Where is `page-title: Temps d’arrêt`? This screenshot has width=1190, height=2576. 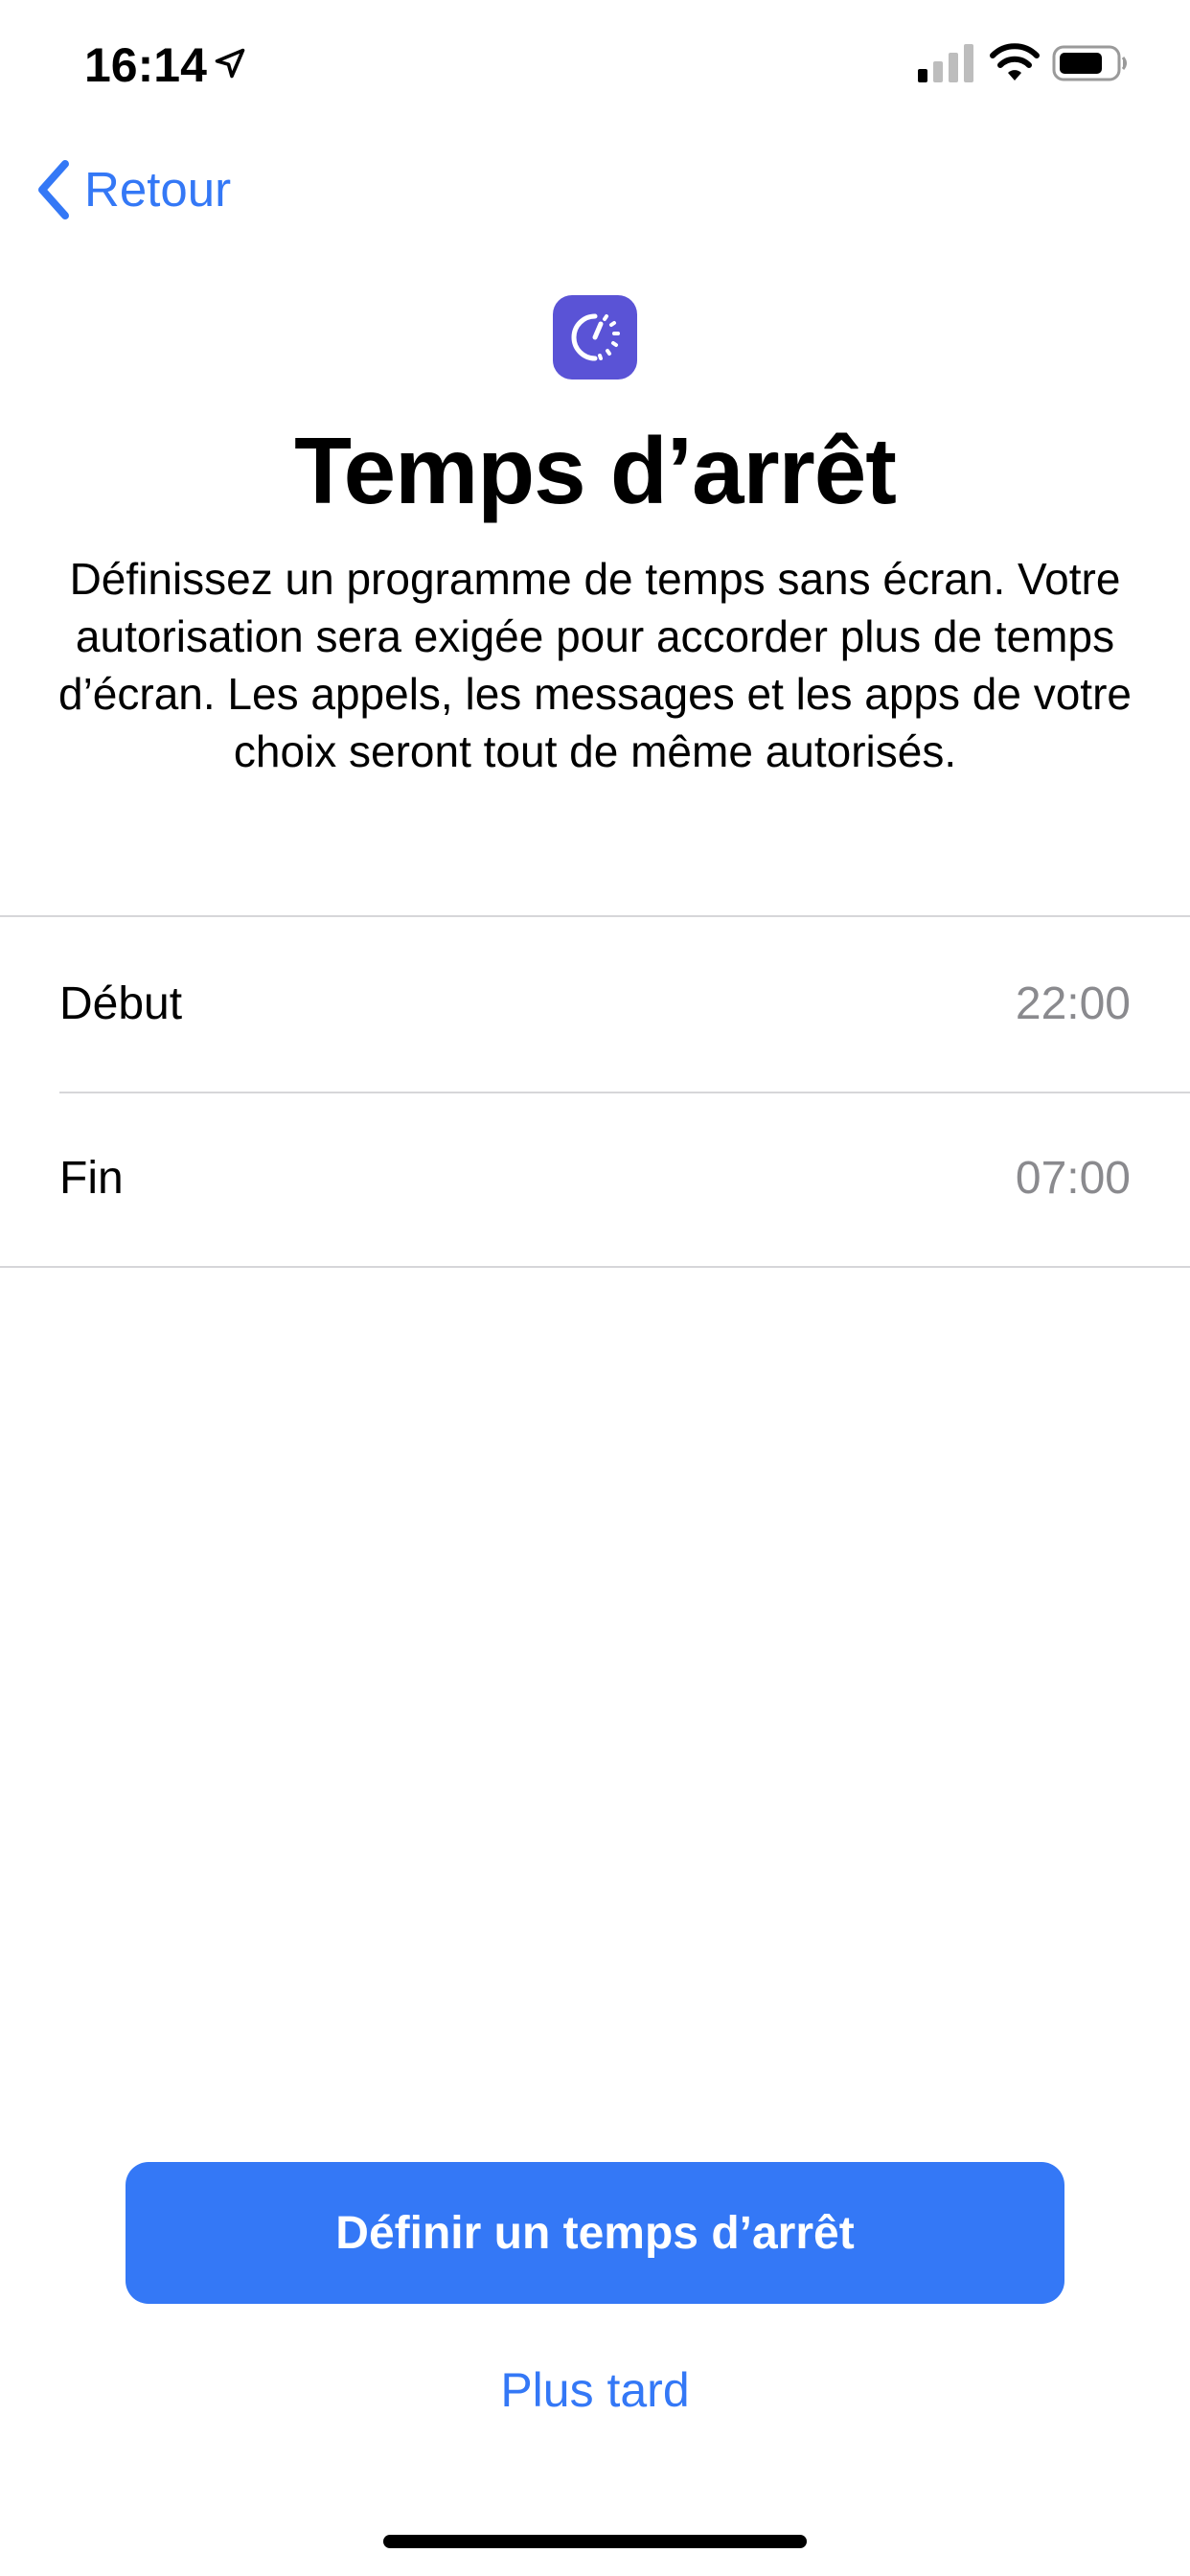
page-title: Temps d’arrêt is located at coordinates (595, 470).